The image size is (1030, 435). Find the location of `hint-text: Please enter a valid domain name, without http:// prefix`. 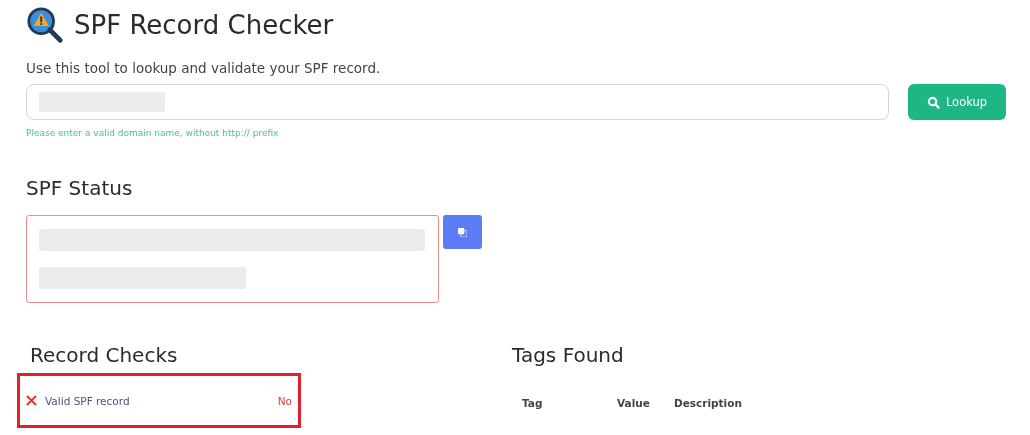

hint-text: Please enter a valid domain name, without http:// prefix is located at coordinates (153, 133).